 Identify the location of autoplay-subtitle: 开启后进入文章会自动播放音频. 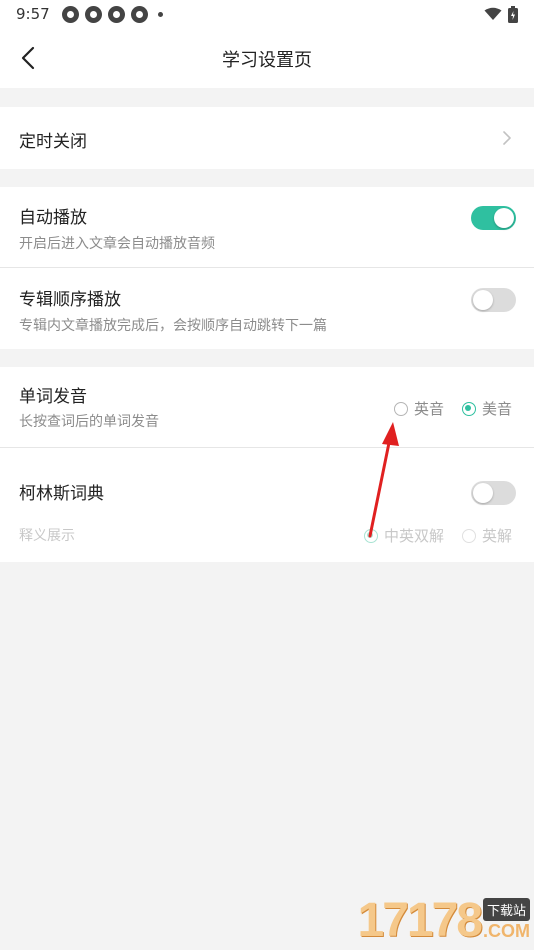
(117, 244).